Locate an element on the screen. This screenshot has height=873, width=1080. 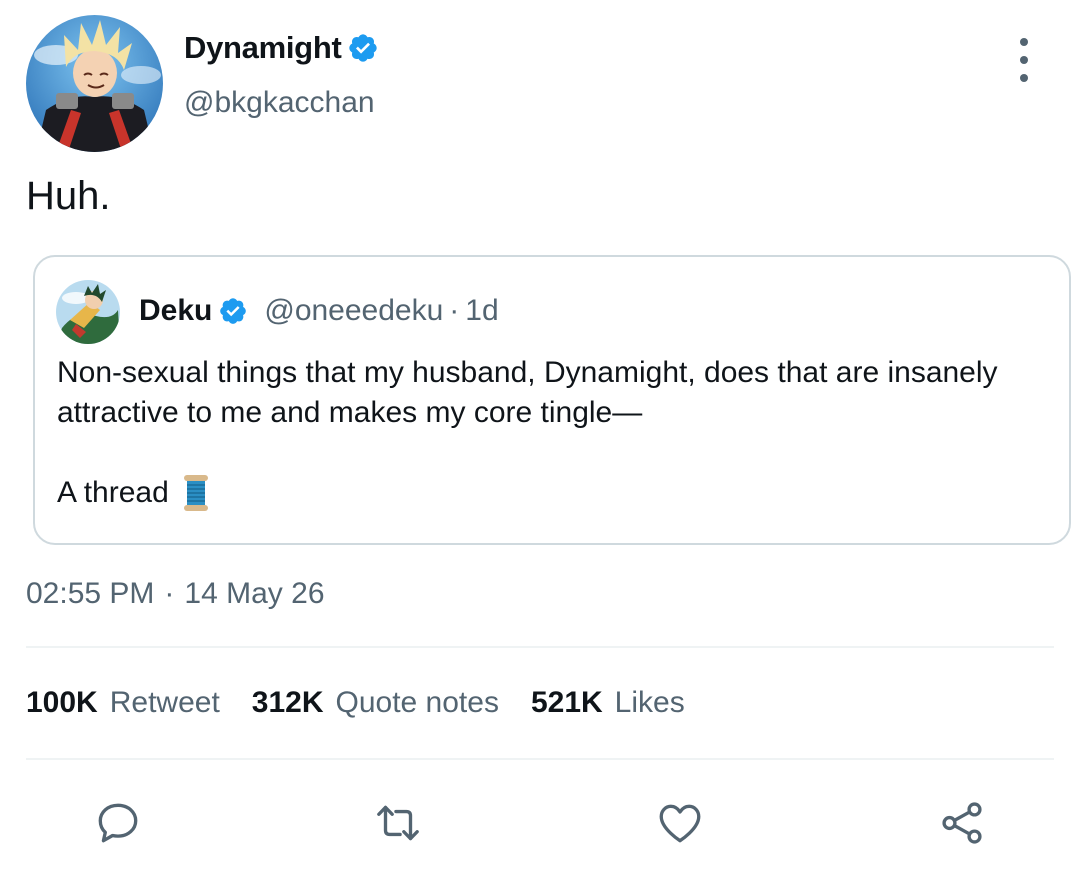
heart-icon is located at coordinates (680, 823).